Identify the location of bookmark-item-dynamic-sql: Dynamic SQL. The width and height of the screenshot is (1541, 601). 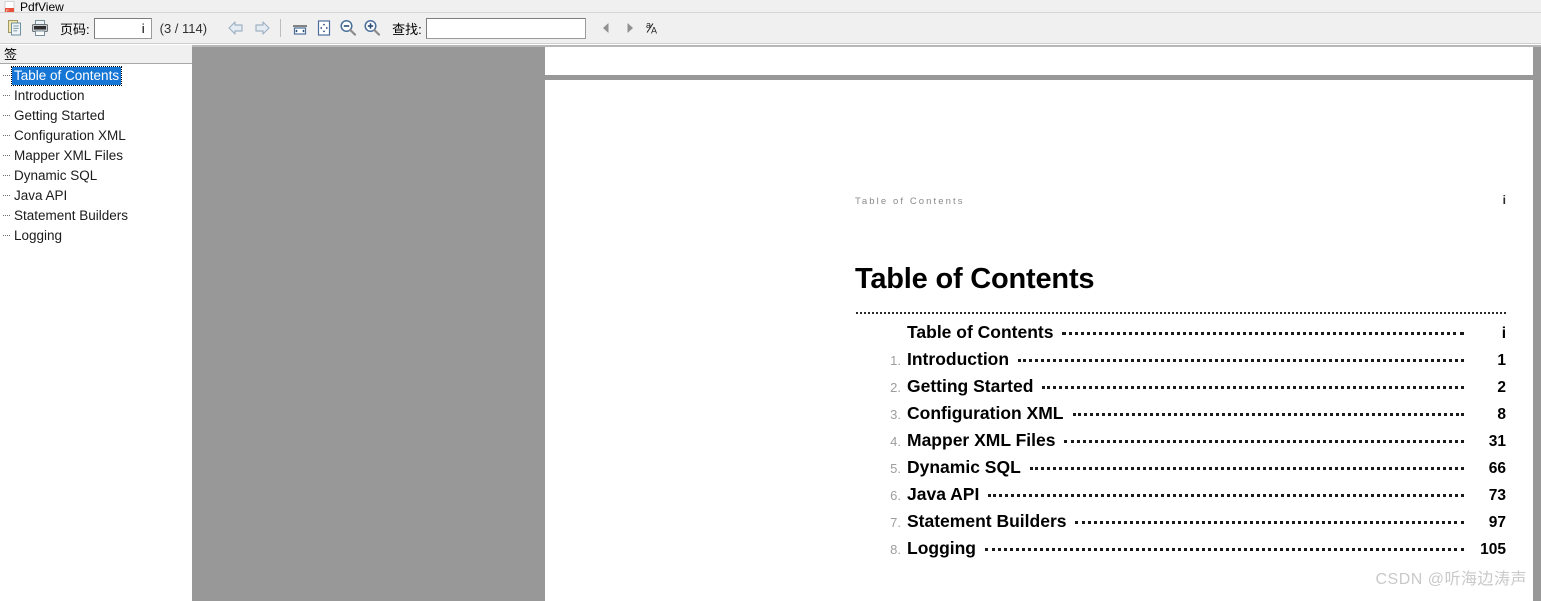
(96, 176).